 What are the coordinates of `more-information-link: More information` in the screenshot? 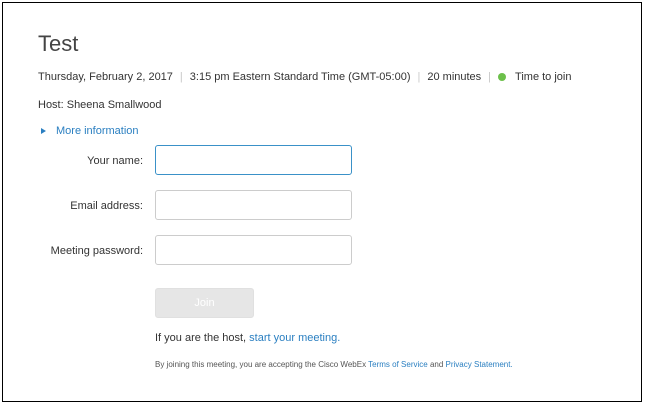 It's located at (90, 131).